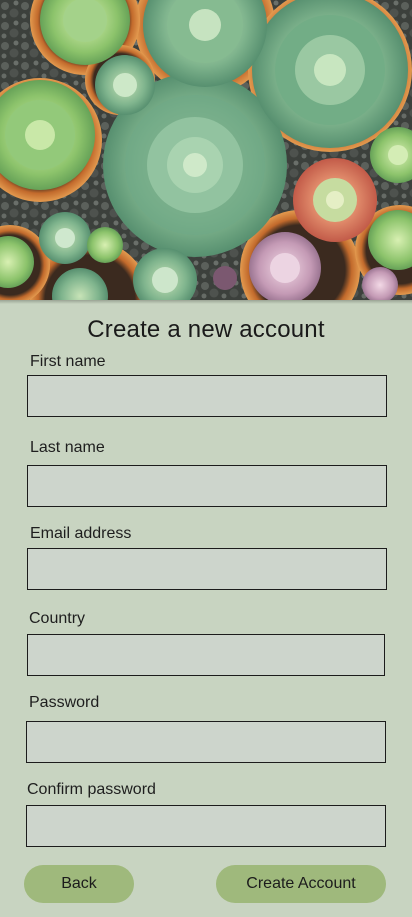 The image size is (412, 917). I want to click on first-name-field, so click(207, 396).